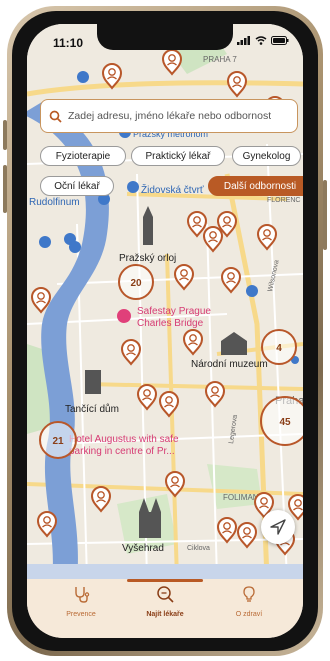  I want to click on lightbulb-icon, so click(249, 594).